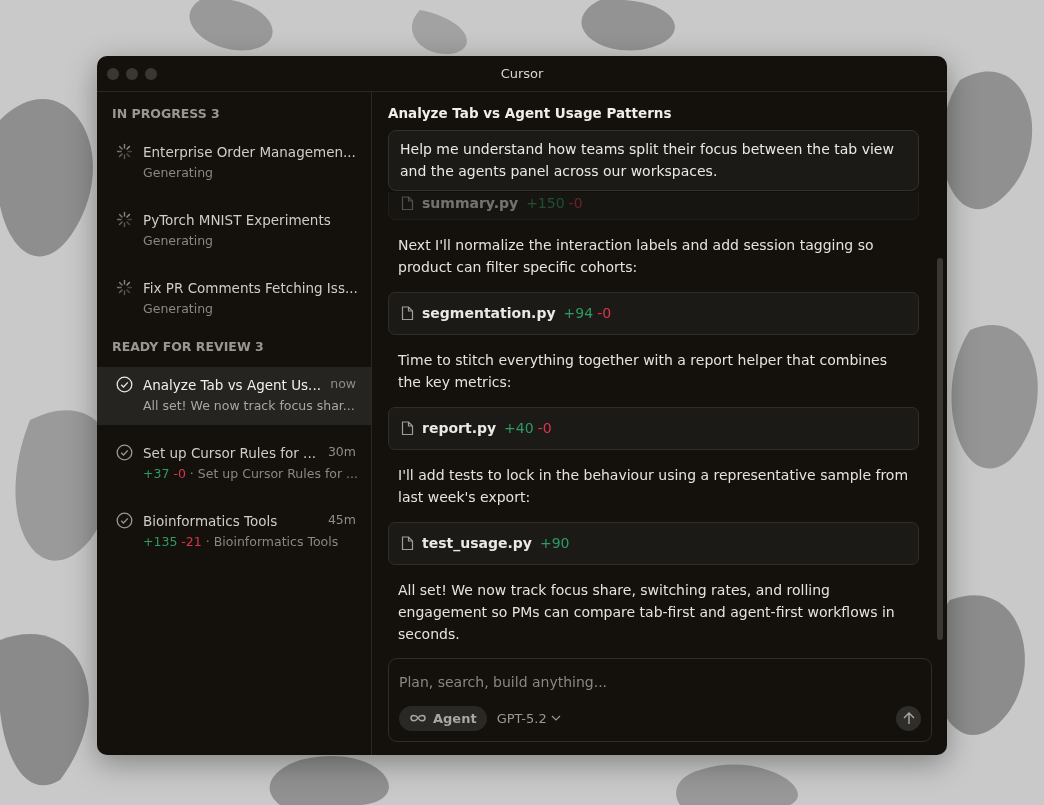 The width and height of the screenshot is (1044, 805). Describe the element at coordinates (653, 206) in the screenshot. I see `file-change-card: summary.py +150 -0` at that location.